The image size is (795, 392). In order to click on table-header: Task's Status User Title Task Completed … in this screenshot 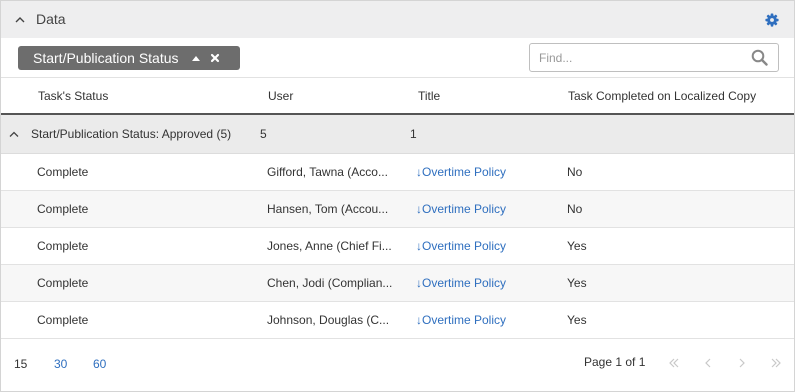, I will do `click(397, 96)`.